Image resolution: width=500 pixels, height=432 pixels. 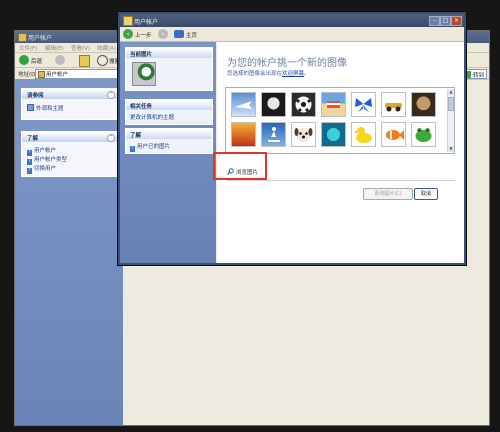 What do you see at coordinates (169, 53) in the screenshot?
I see `current-picture-header: 当前图片` at bounding box center [169, 53].